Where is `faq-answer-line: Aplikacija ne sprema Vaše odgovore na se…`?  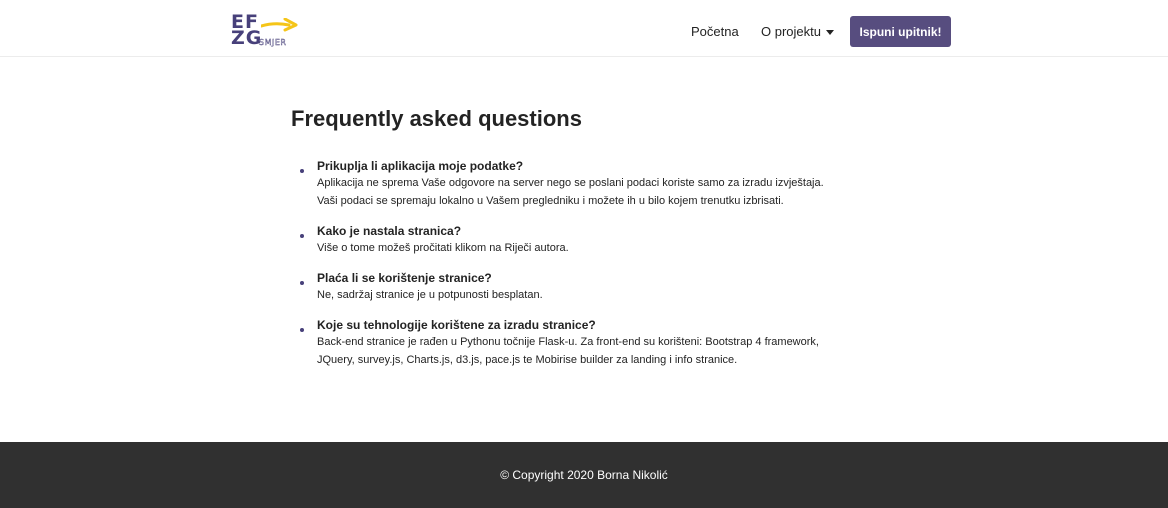
faq-answer-line: Aplikacija ne sprema Vaše odgovore na se… is located at coordinates (570, 183).